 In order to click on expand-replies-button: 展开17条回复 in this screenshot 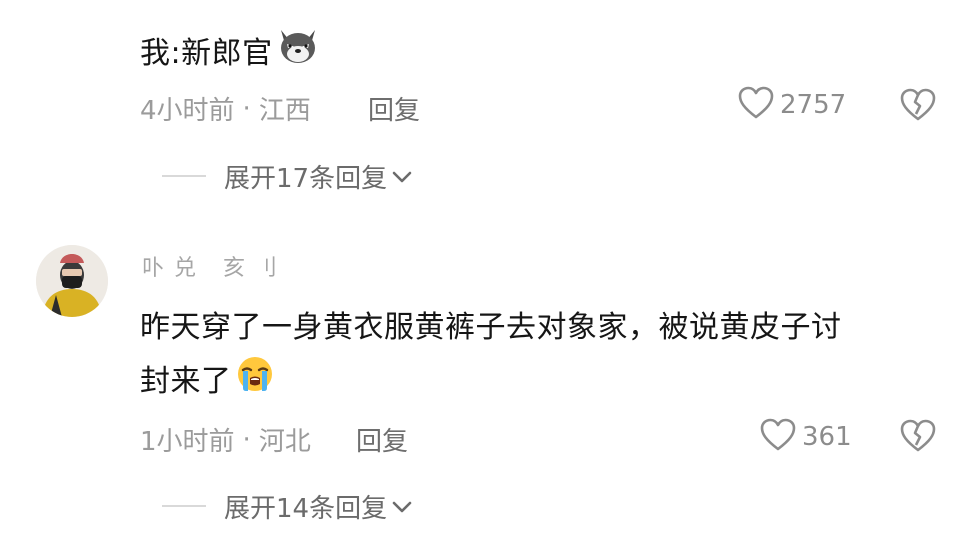, I will do `click(318, 176)`.